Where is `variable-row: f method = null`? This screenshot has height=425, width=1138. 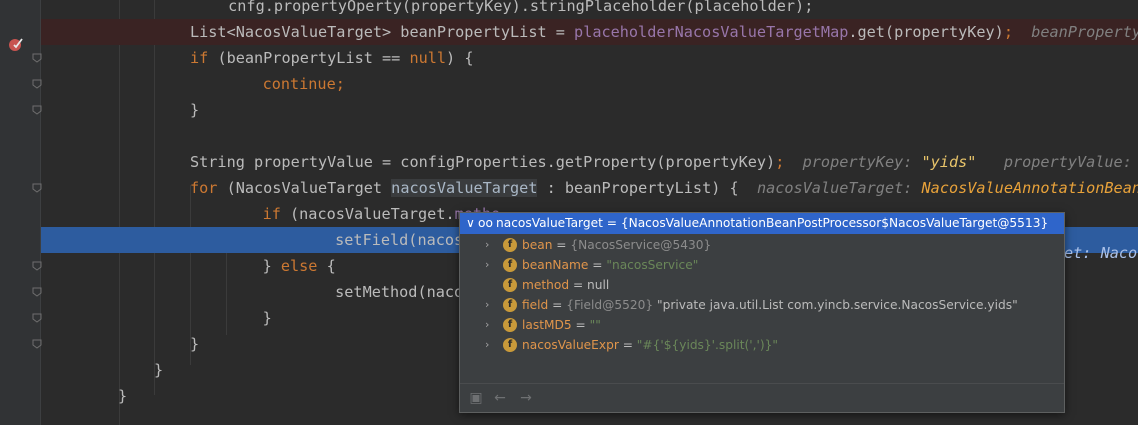
variable-row: f method = null is located at coordinates (762, 285).